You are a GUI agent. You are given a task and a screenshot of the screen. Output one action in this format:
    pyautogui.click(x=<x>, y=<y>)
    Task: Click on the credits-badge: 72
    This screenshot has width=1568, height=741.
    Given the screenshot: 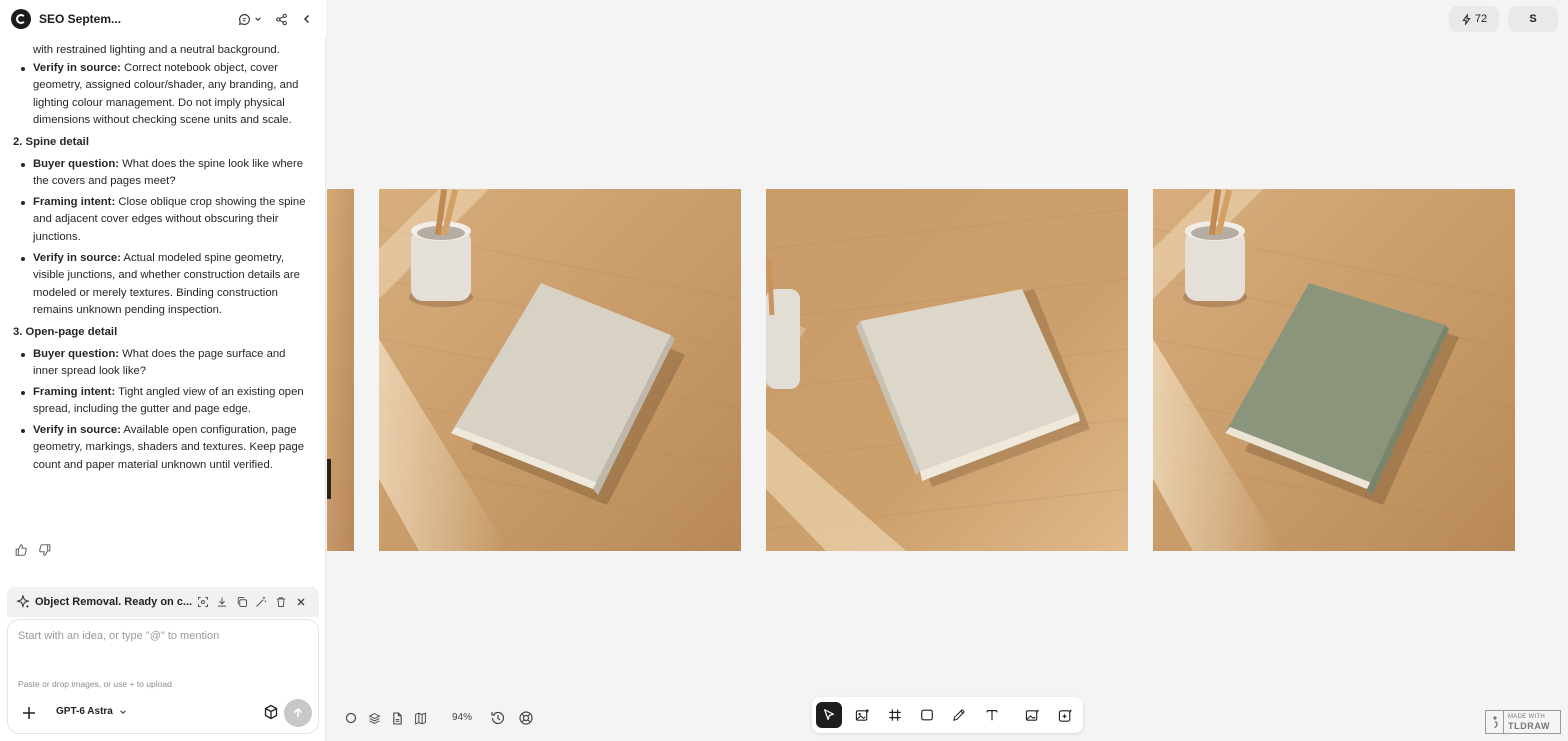 What is the action you would take?
    pyautogui.click(x=1474, y=19)
    